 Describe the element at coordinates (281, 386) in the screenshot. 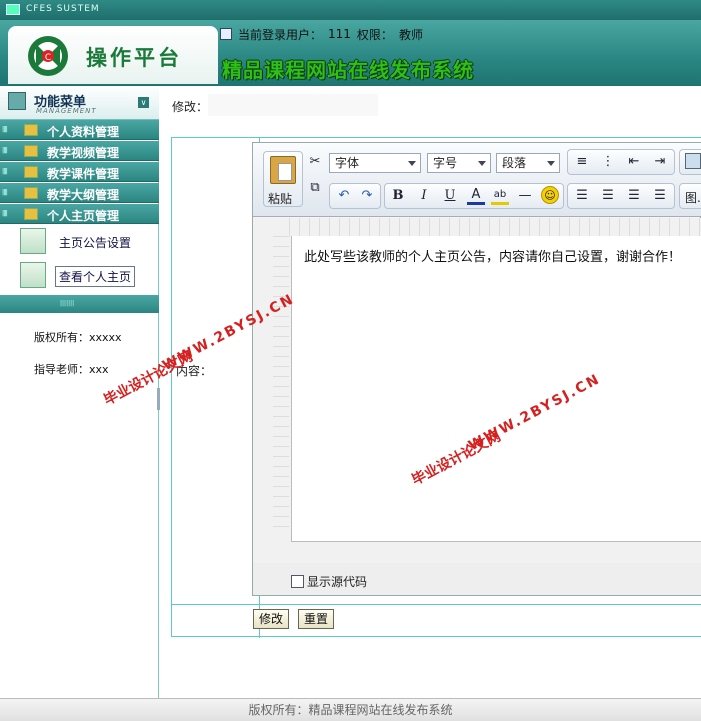

I see `left-ruler` at that location.